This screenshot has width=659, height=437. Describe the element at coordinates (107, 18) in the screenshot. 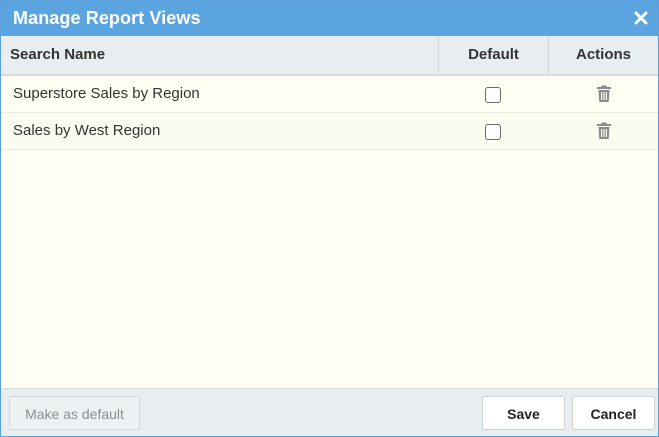

I see `dialog-title: Manage Report Views` at that location.